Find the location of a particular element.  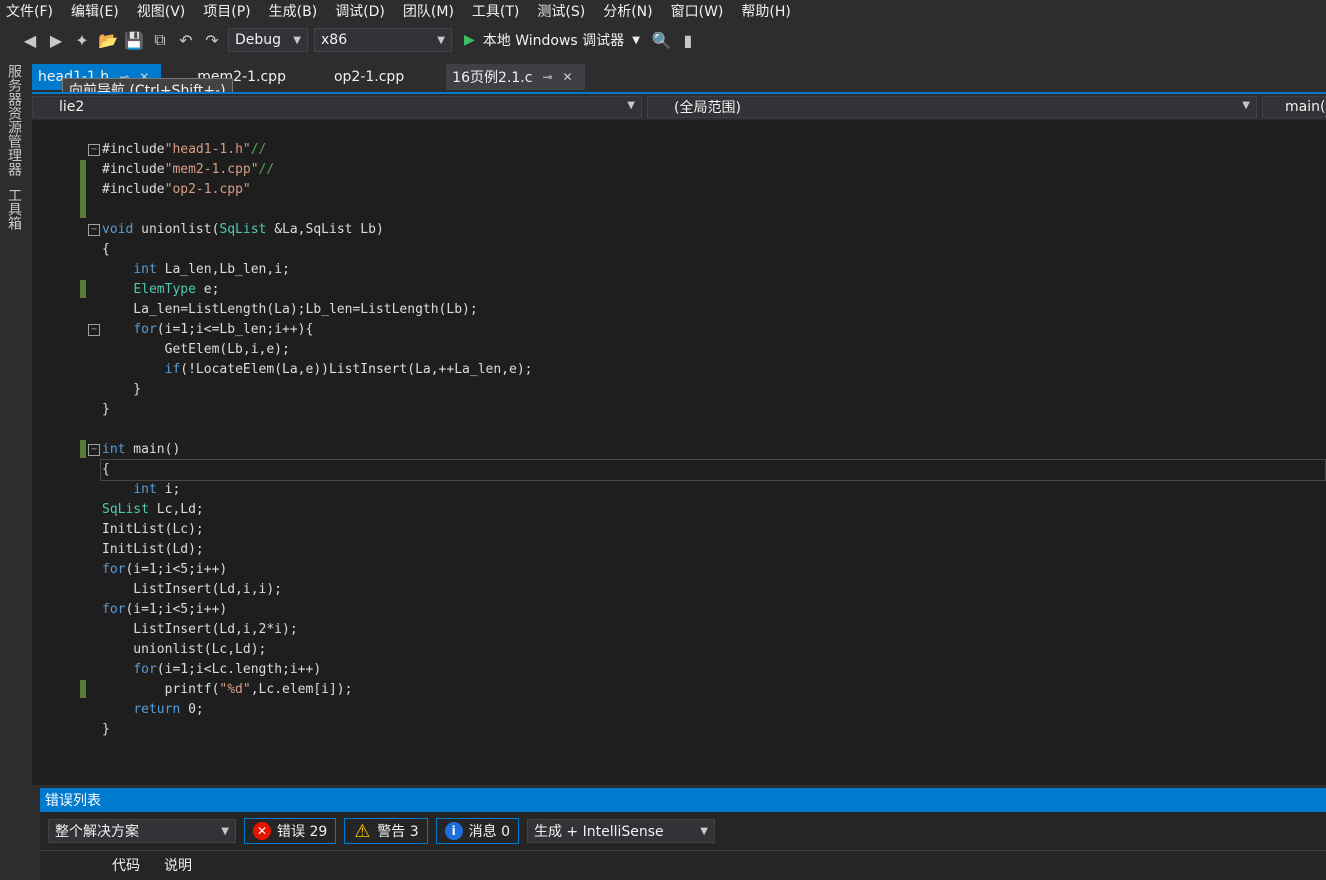

bookmark-icon: ▮ is located at coordinates (688, 40).